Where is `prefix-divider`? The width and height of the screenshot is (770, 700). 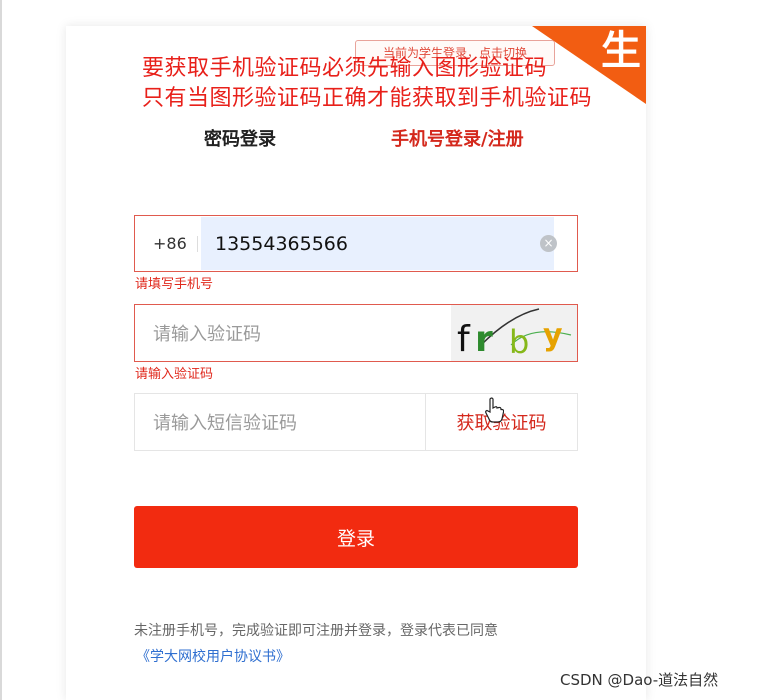 prefix-divider is located at coordinates (197, 244).